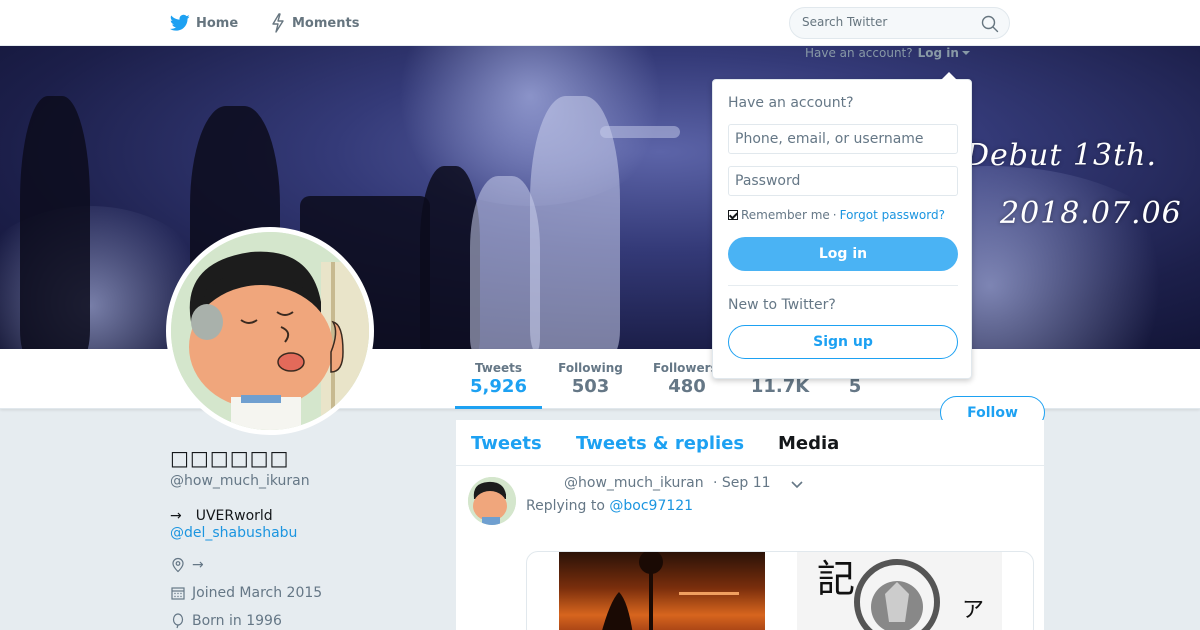 This screenshot has height=630, width=1200. I want to click on active-stat-underline, so click(498, 407).